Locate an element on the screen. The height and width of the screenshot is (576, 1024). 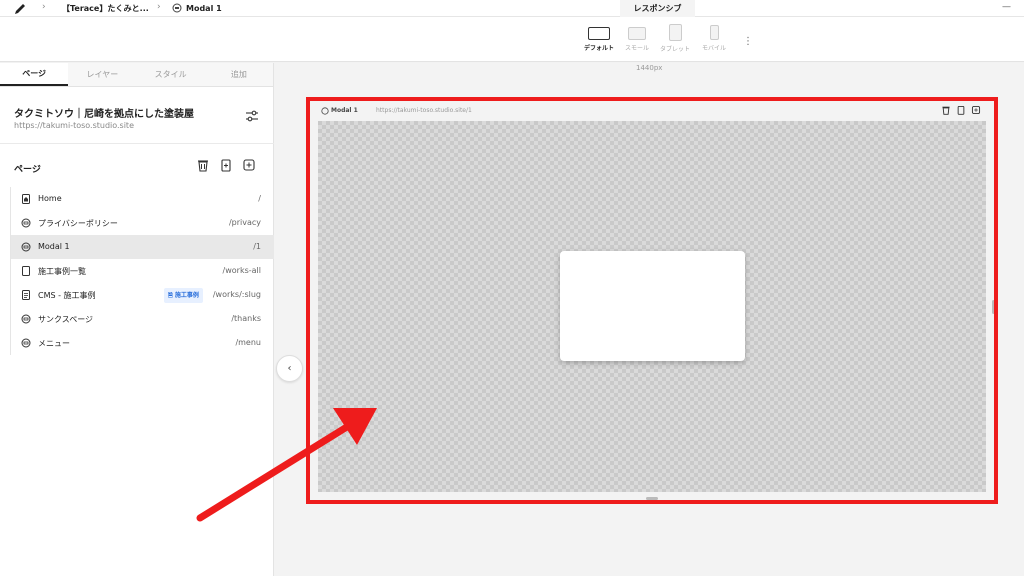
pen-icon is located at coordinates (20, 9).